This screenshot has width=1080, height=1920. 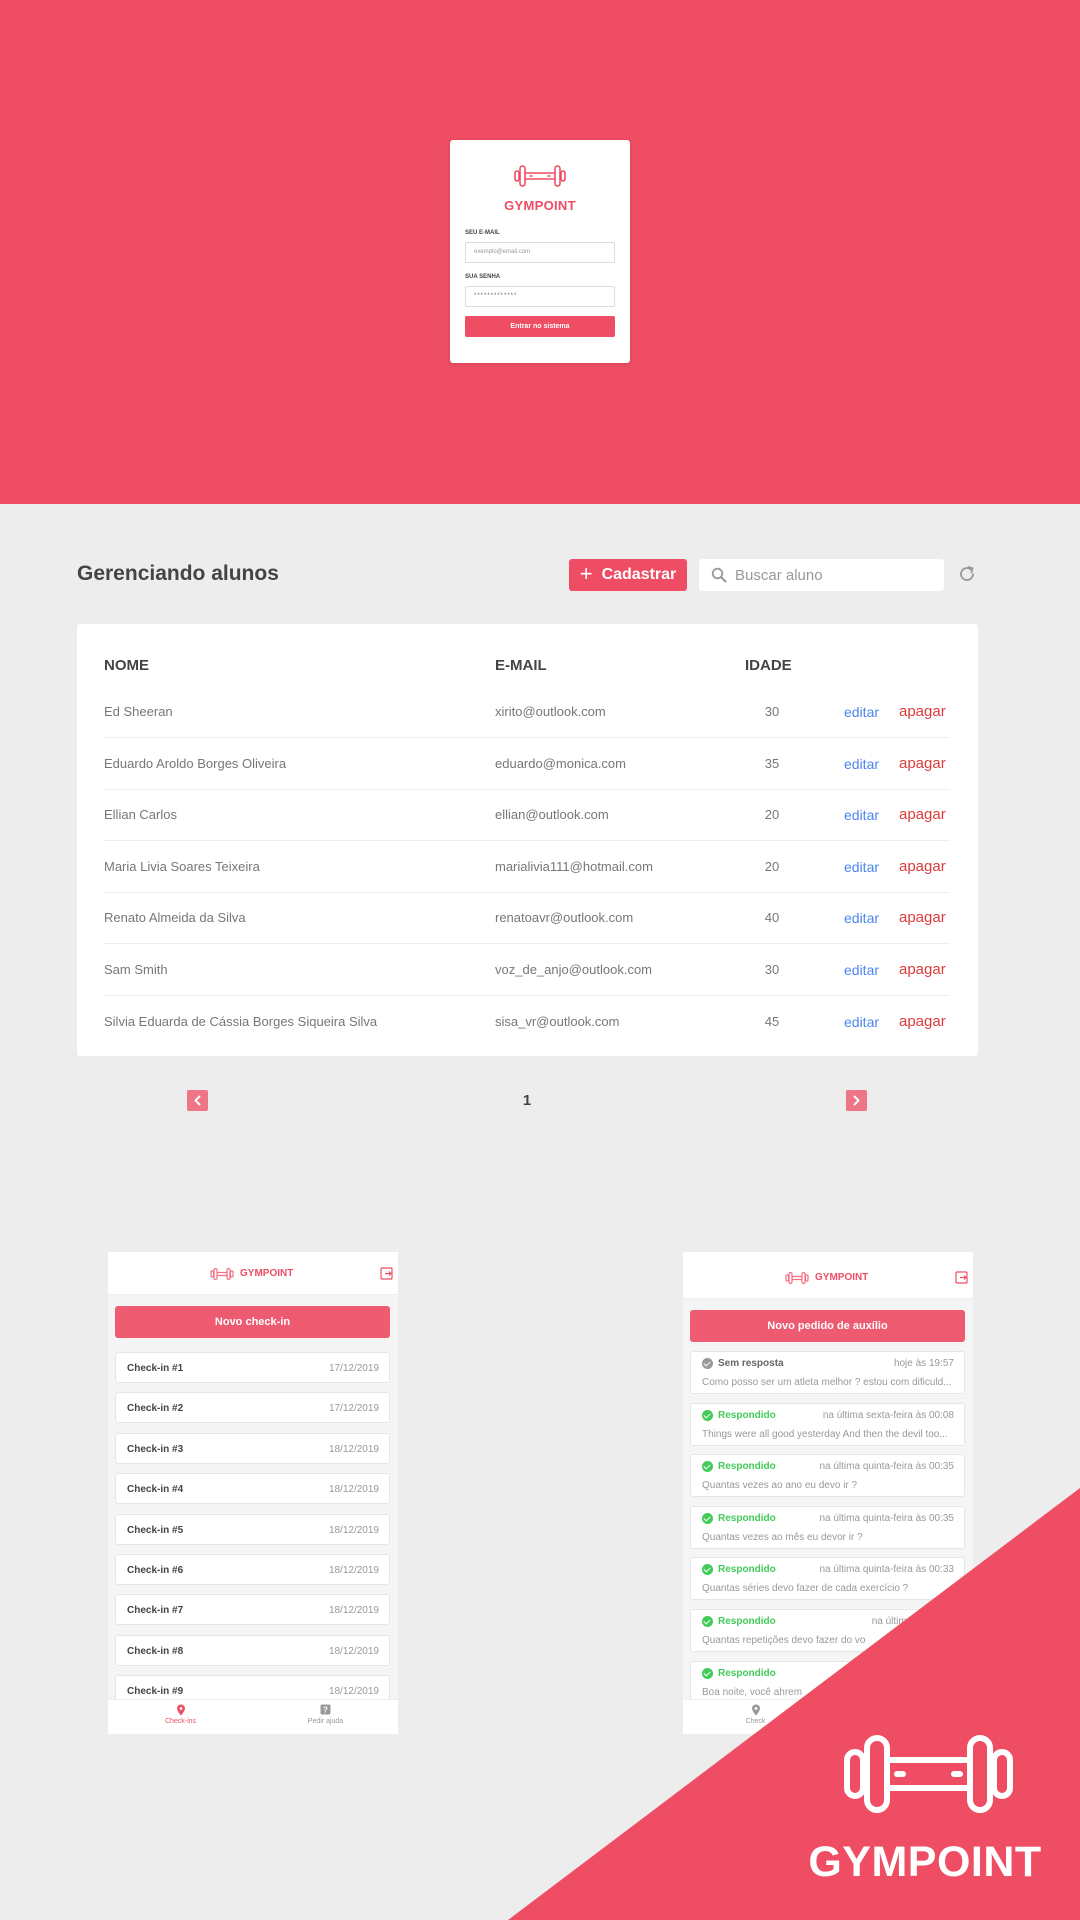 I want to click on column-header-email: E-MAIL, so click(x=521, y=665).